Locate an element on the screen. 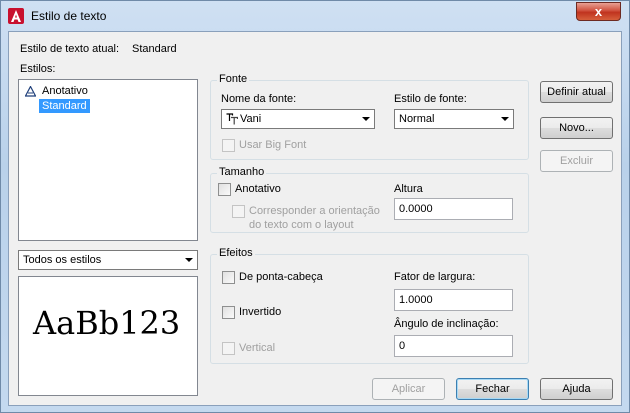  oblique-angle-label: Ângulo de inclinação: is located at coordinates (446, 324).